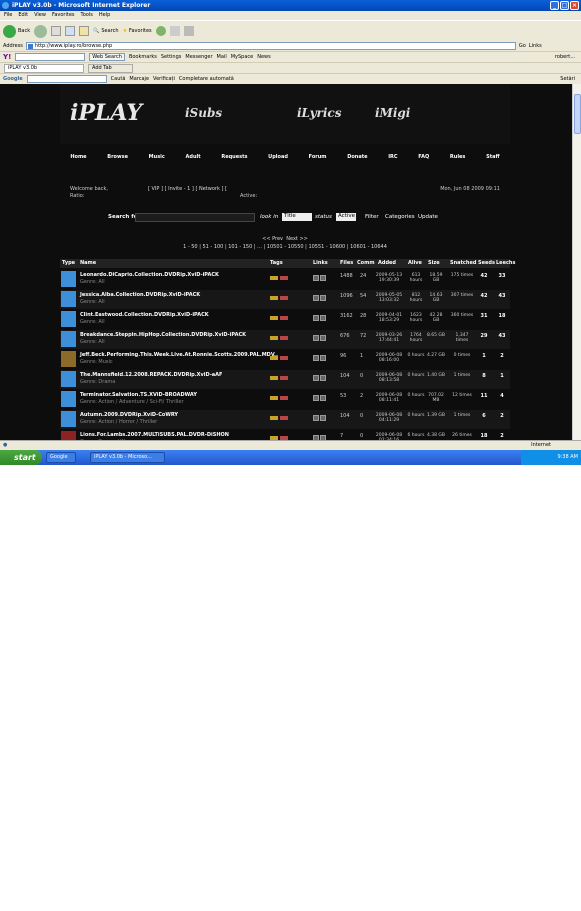 This screenshot has height=911, width=581. I want to click on google-autofill-button: Completare automată, so click(206, 79).